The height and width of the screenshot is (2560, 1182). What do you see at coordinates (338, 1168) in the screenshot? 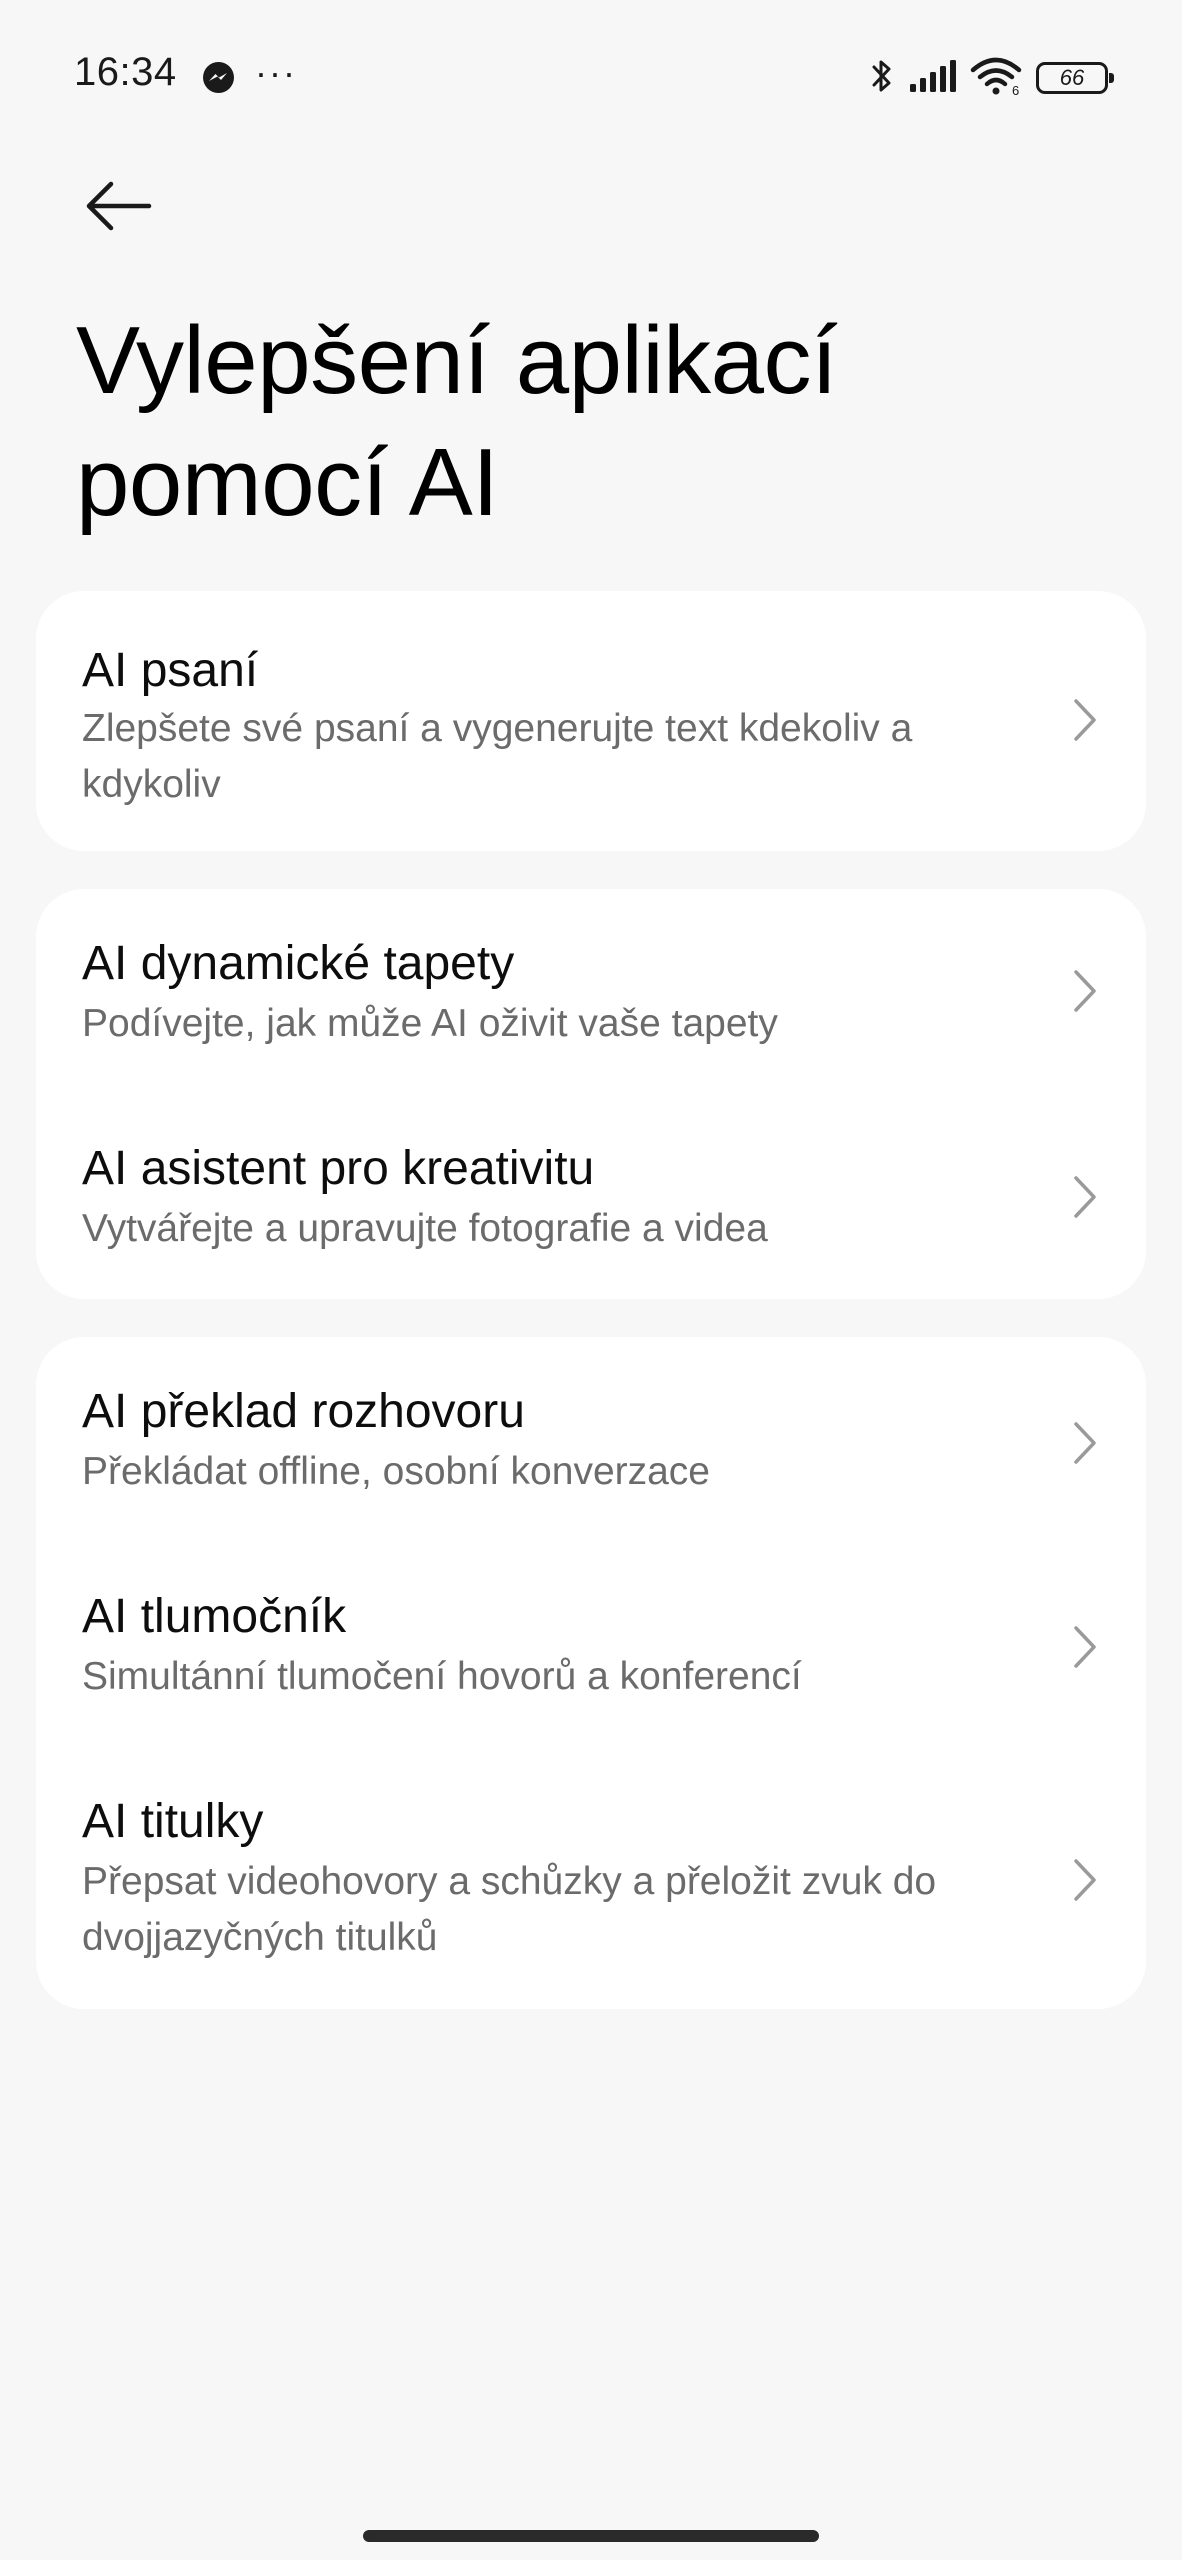
I see `item-title: AI asistent pro kreativitu` at bounding box center [338, 1168].